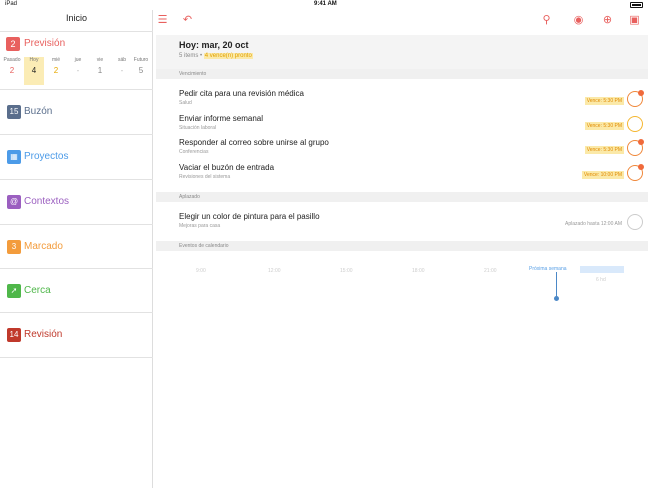 The width and height of the screenshot is (650, 488). What do you see at coordinates (185, 103) in the screenshot?
I see `task-context: Salud` at bounding box center [185, 103].